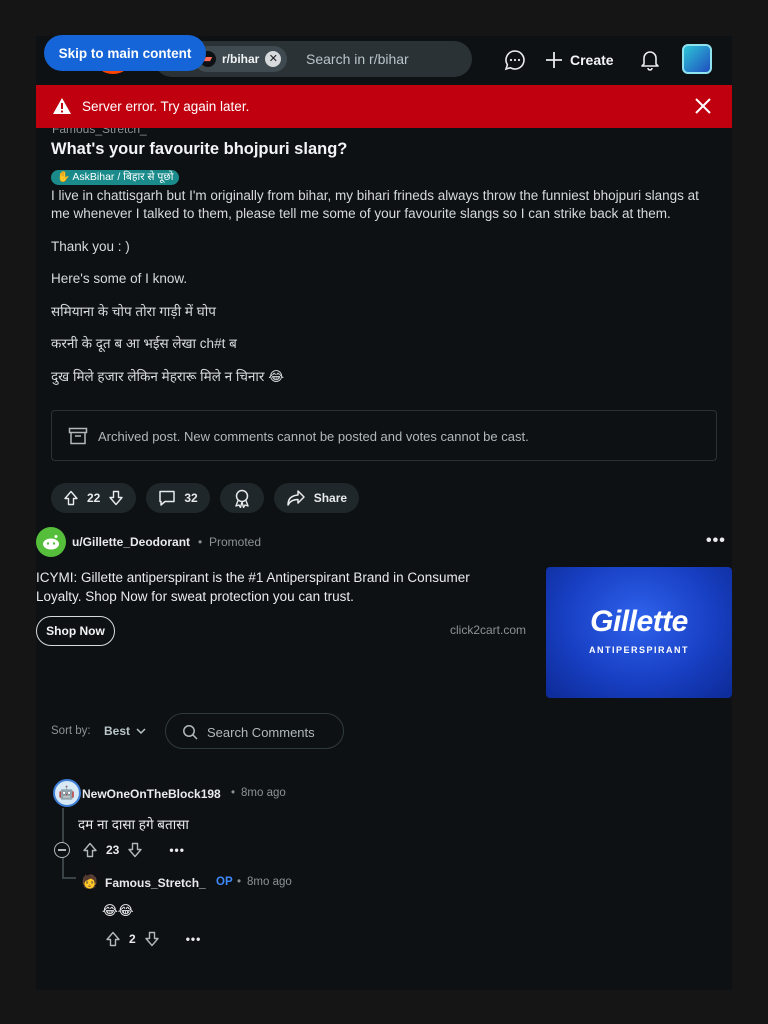  Describe the element at coordinates (125, 53) in the screenshot. I see `skip-to-main-content-link: Skip to main content` at that location.